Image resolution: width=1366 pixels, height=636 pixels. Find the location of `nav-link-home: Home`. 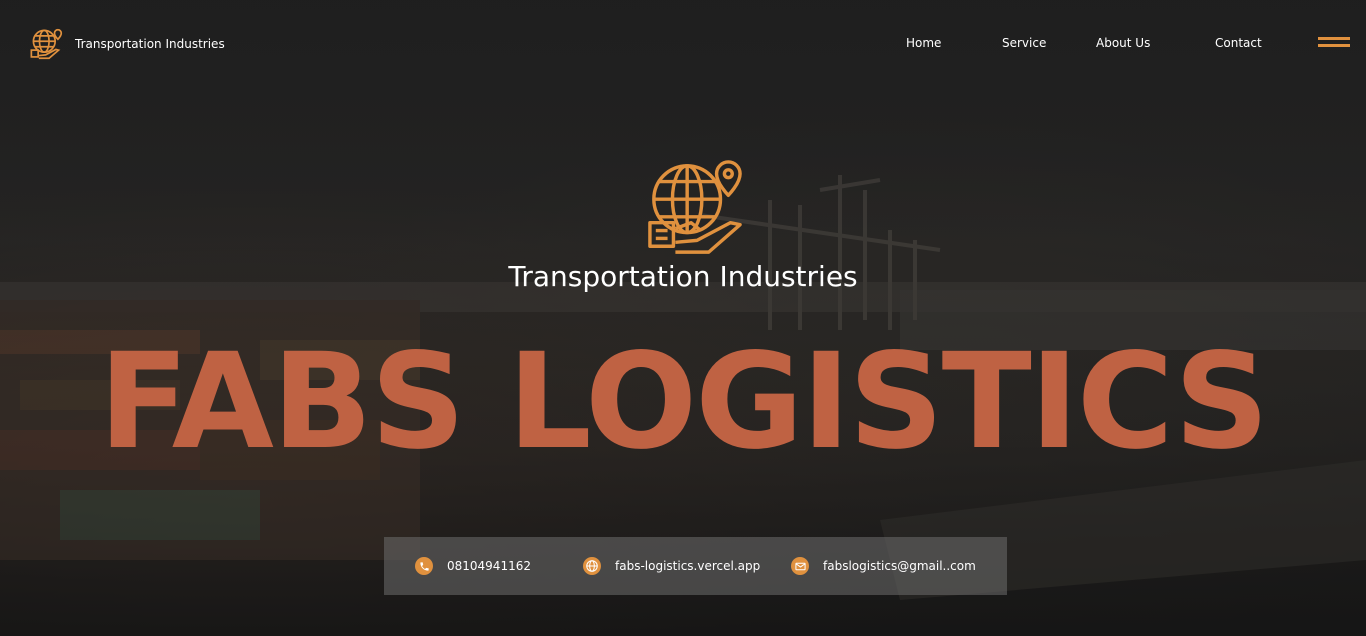

nav-link-home: Home is located at coordinates (923, 43).